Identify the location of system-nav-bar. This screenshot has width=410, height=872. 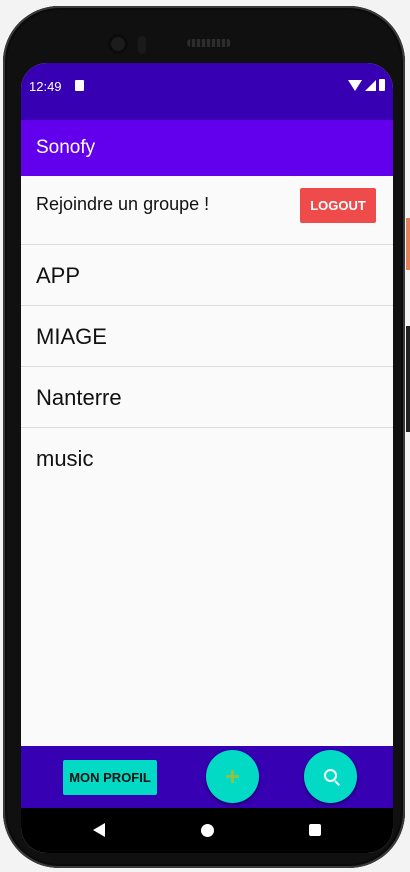
(207, 830).